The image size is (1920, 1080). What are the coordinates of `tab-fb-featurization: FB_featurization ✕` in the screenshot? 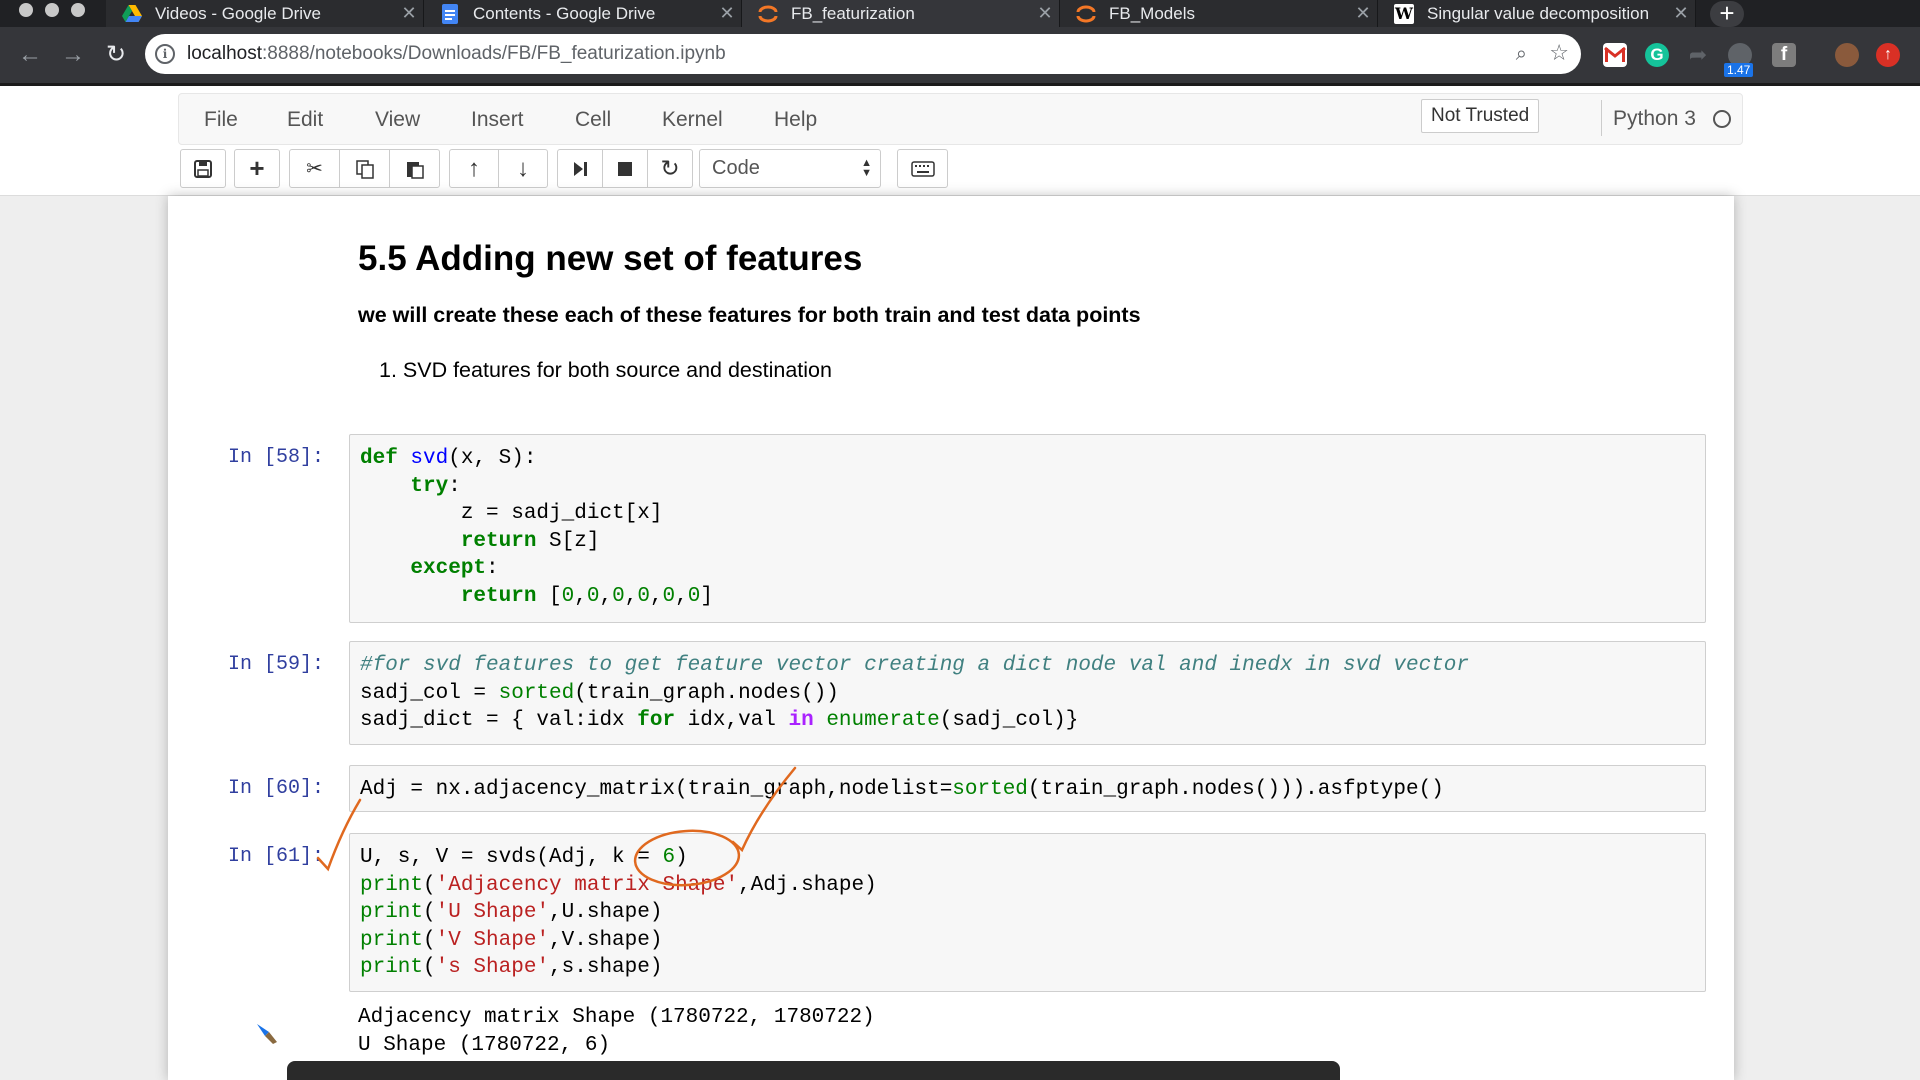 It's located at (901, 13).